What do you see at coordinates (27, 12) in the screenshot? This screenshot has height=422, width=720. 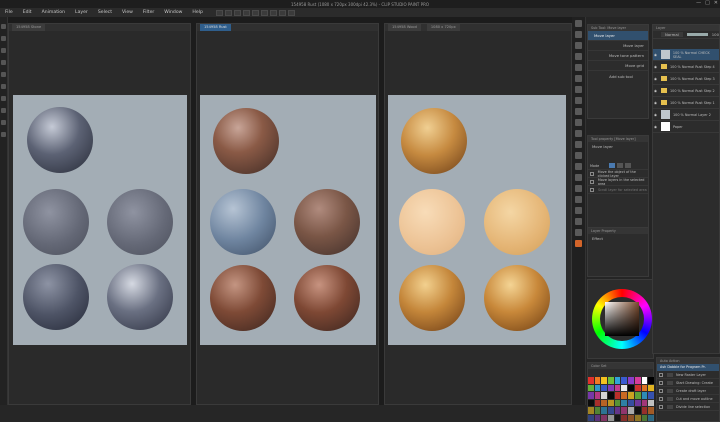 I see `menu-edit: Edit` at bounding box center [27, 12].